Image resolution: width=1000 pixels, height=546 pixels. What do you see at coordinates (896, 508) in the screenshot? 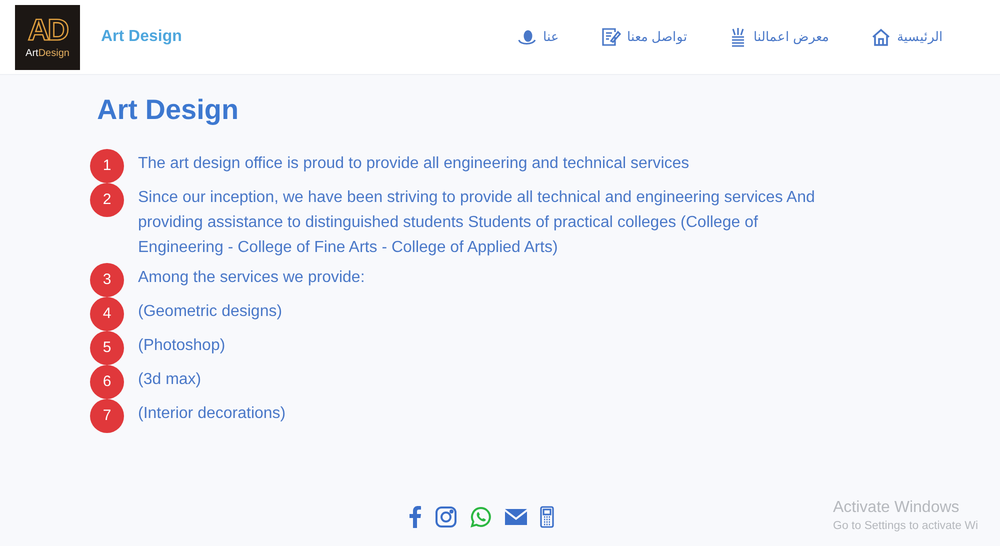
I see `activation-title: Activate Windows` at bounding box center [896, 508].